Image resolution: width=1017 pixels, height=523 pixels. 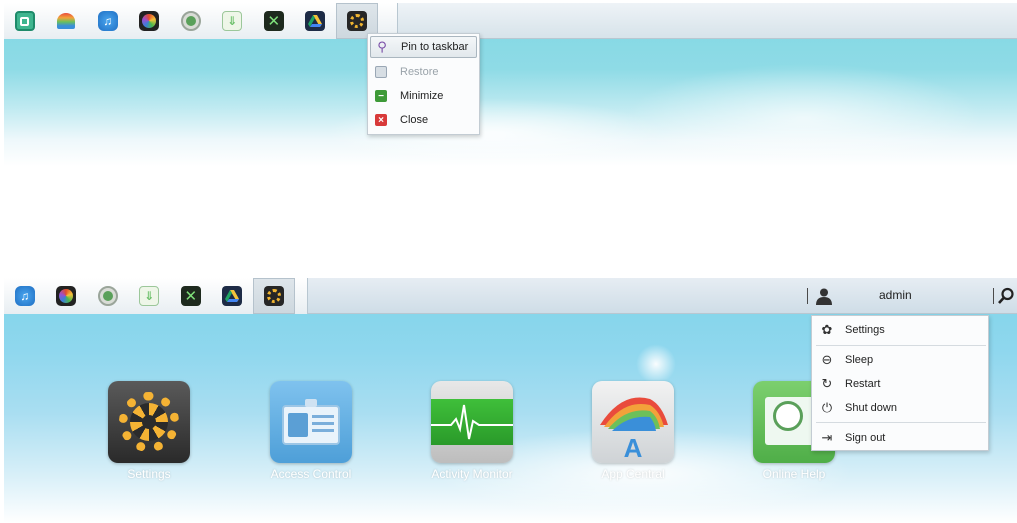 What do you see at coordinates (827, 383) in the screenshot?
I see `restart-icon: ↻` at bounding box center [827, 383].